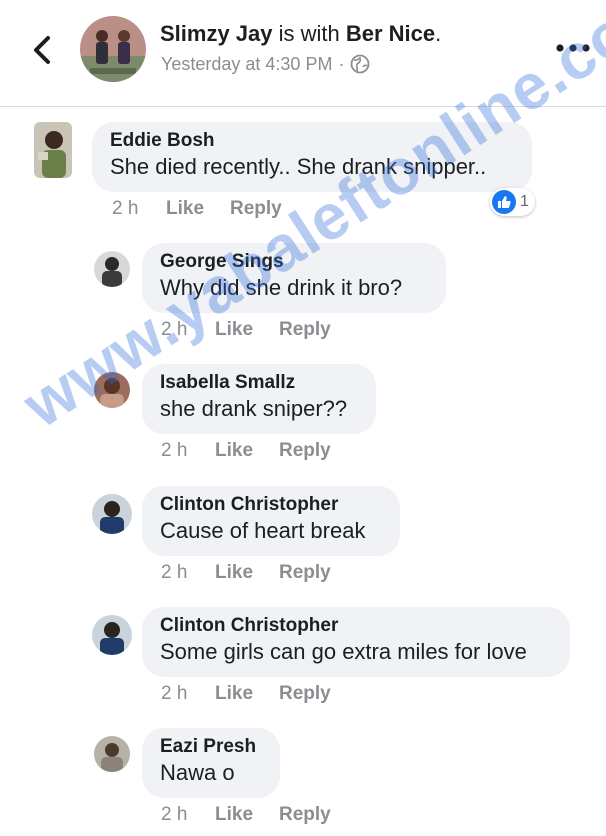 This screenshot has height=836, width=606. What do you see at coordinates (263, 530) in the screenshot?
I see `comment-text: Cause of heart break` at bounding box center [263, 530].